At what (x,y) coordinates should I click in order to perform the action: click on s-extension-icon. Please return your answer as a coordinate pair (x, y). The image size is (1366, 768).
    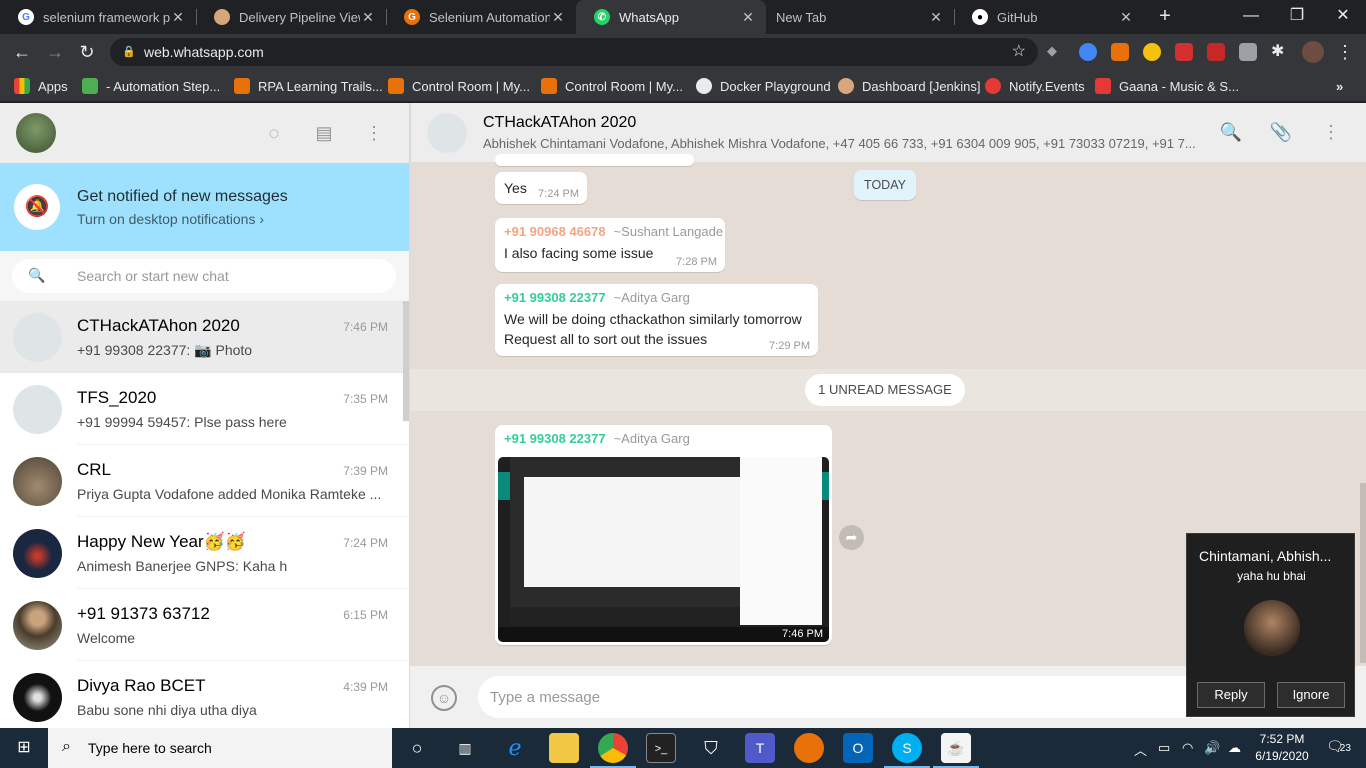
    Looking at the image, I should click on (1248, 52).